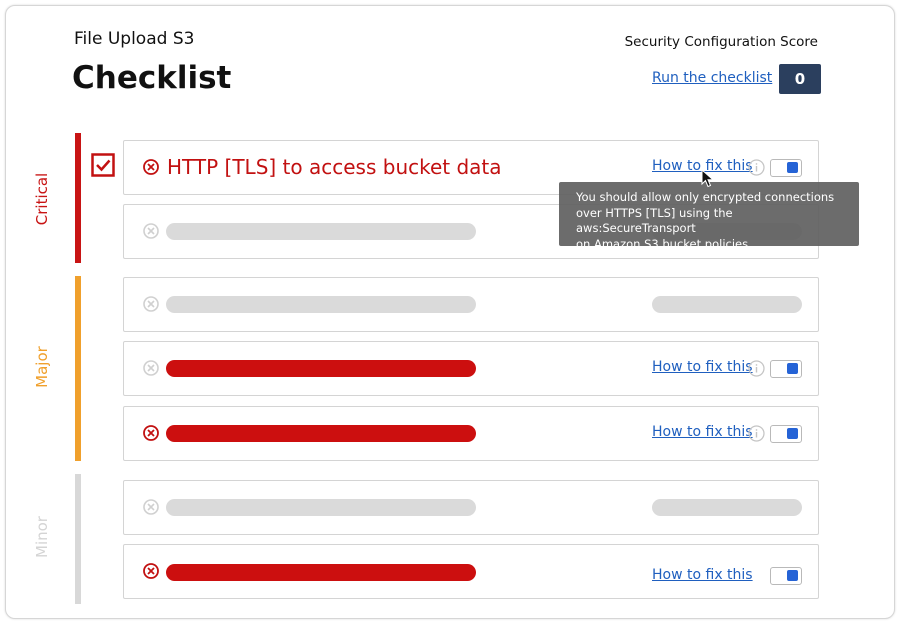 The image size is (900, 623). I want to click on row-title: HTTP [TLS] to access bucket data, so click(334, 167).